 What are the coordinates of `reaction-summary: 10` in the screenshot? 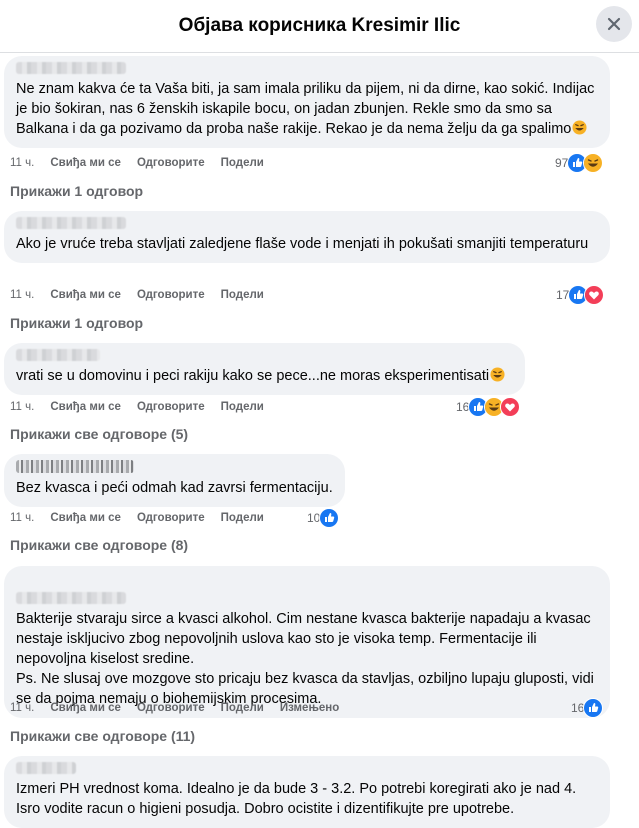 It's located at (323, 518).